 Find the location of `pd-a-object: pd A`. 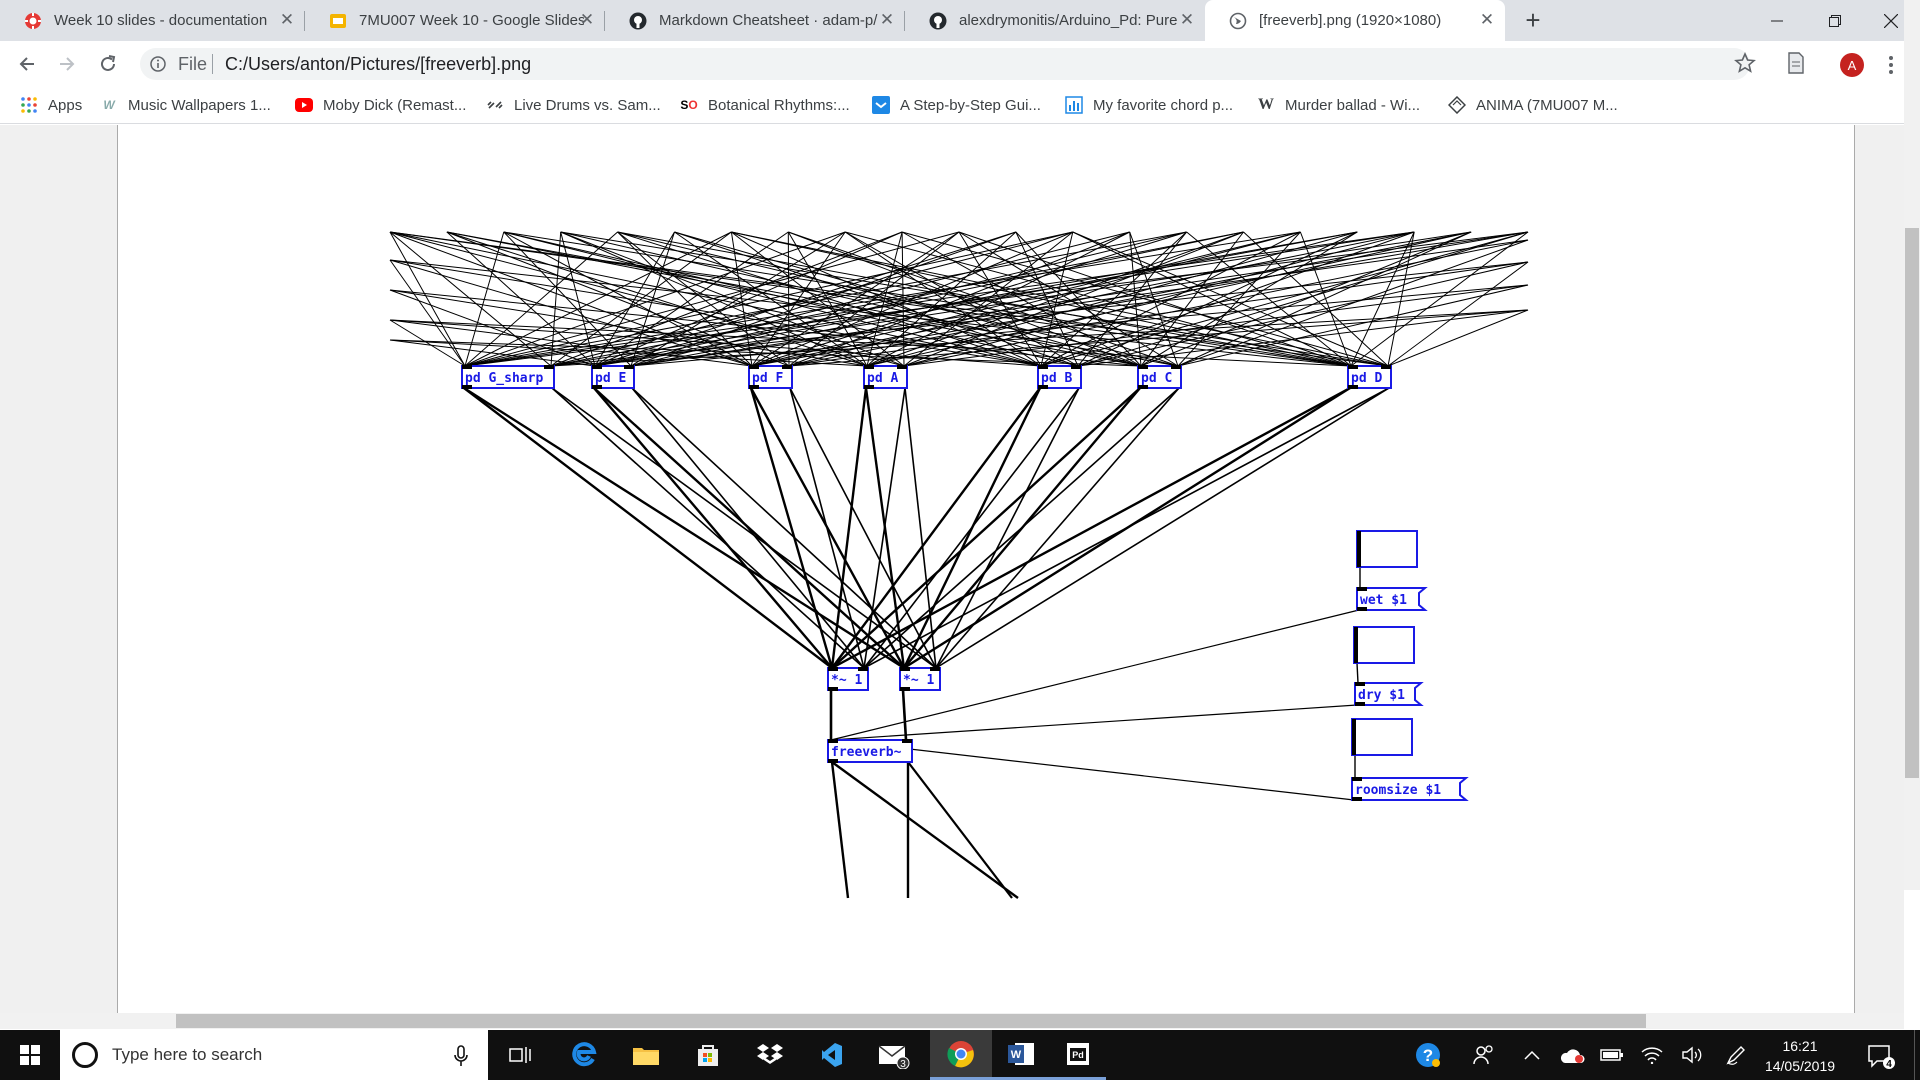

pd-a-object: pd A is located at coordinates (885, 377).